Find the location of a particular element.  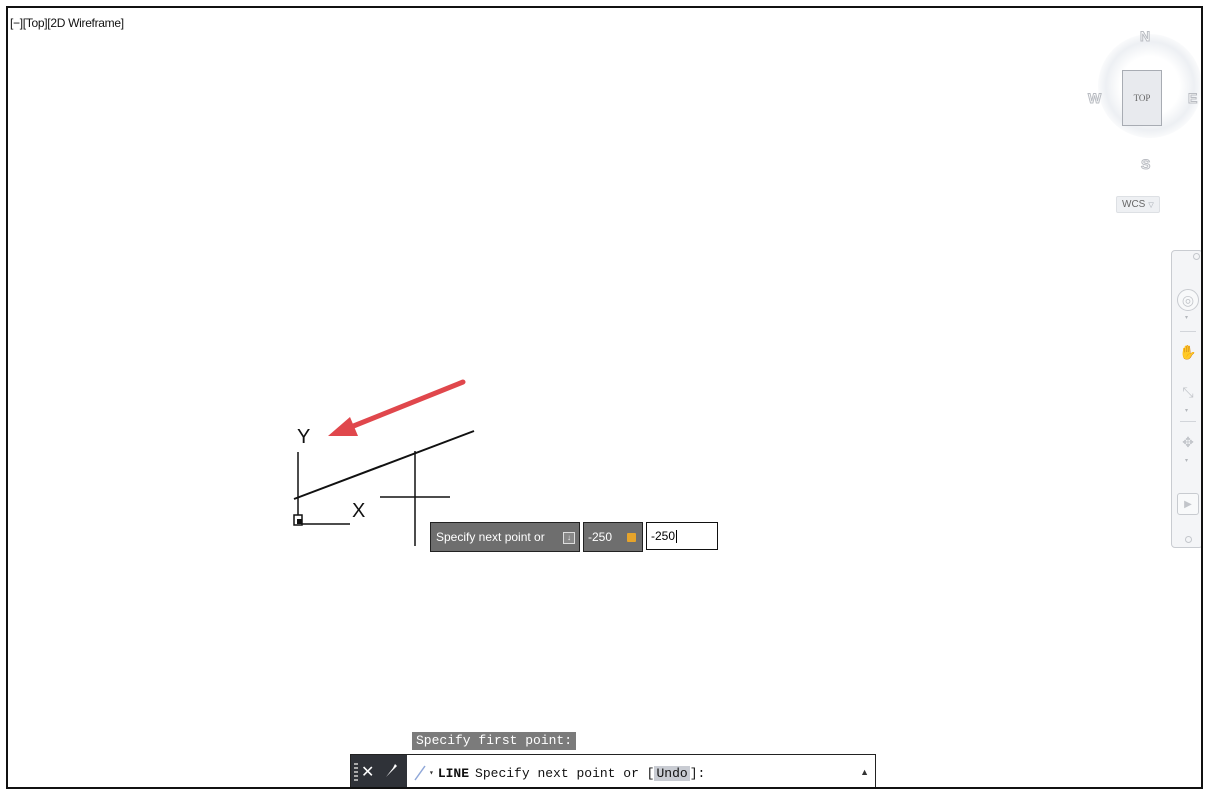

steering-wheel-icon: ◎ is located at coordinates (1188, 300).